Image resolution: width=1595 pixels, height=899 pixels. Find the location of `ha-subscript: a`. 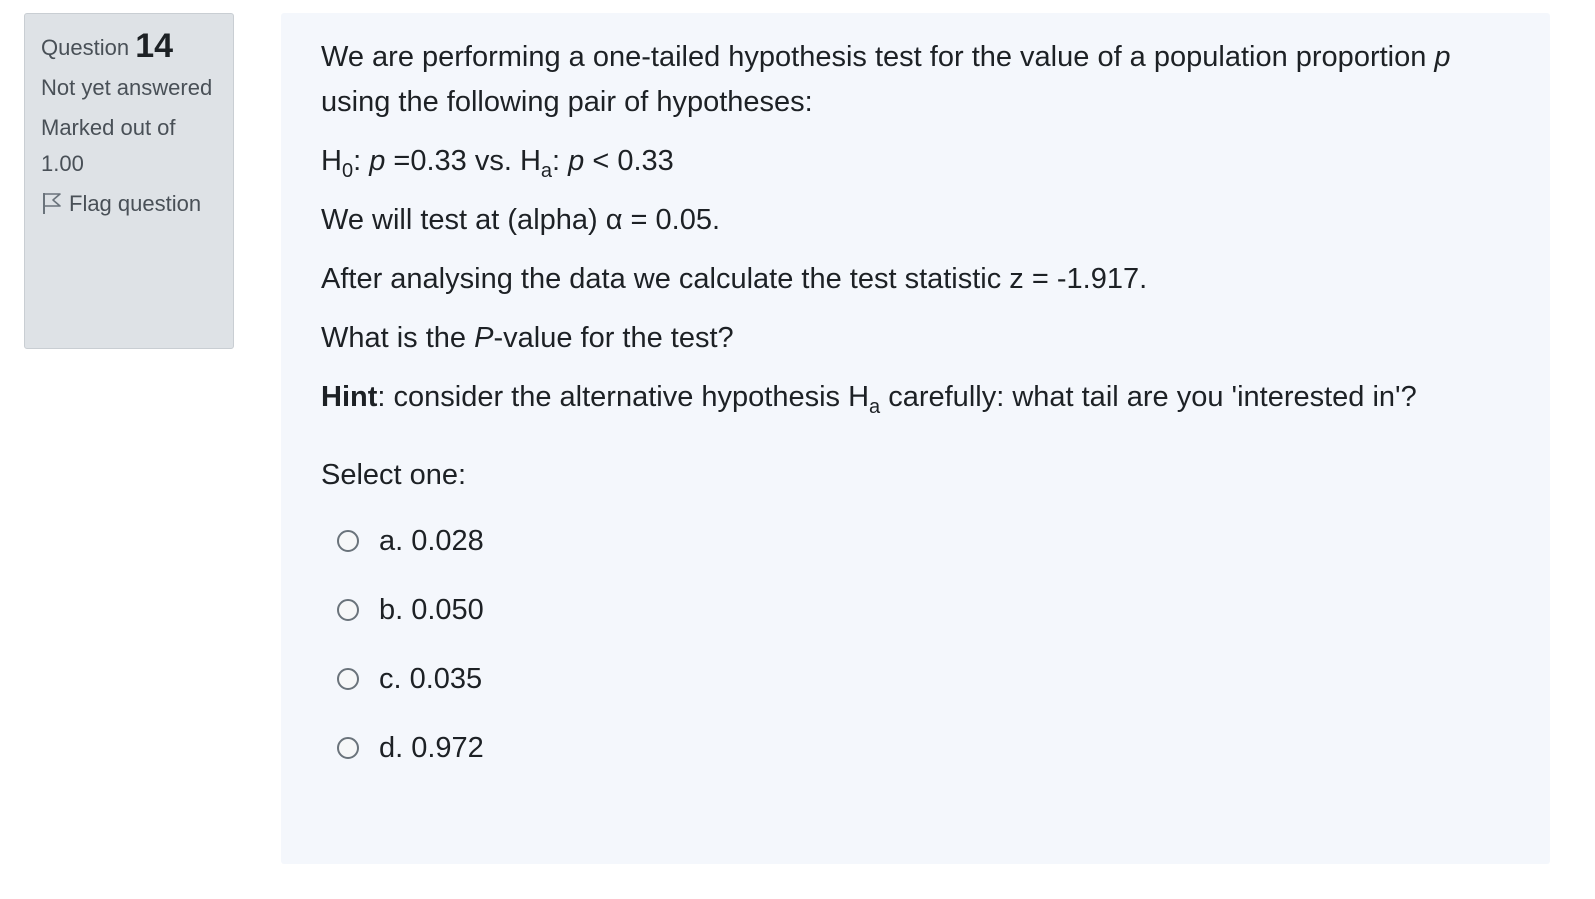

ha-subscript: a is located at coordinates (546, 171).